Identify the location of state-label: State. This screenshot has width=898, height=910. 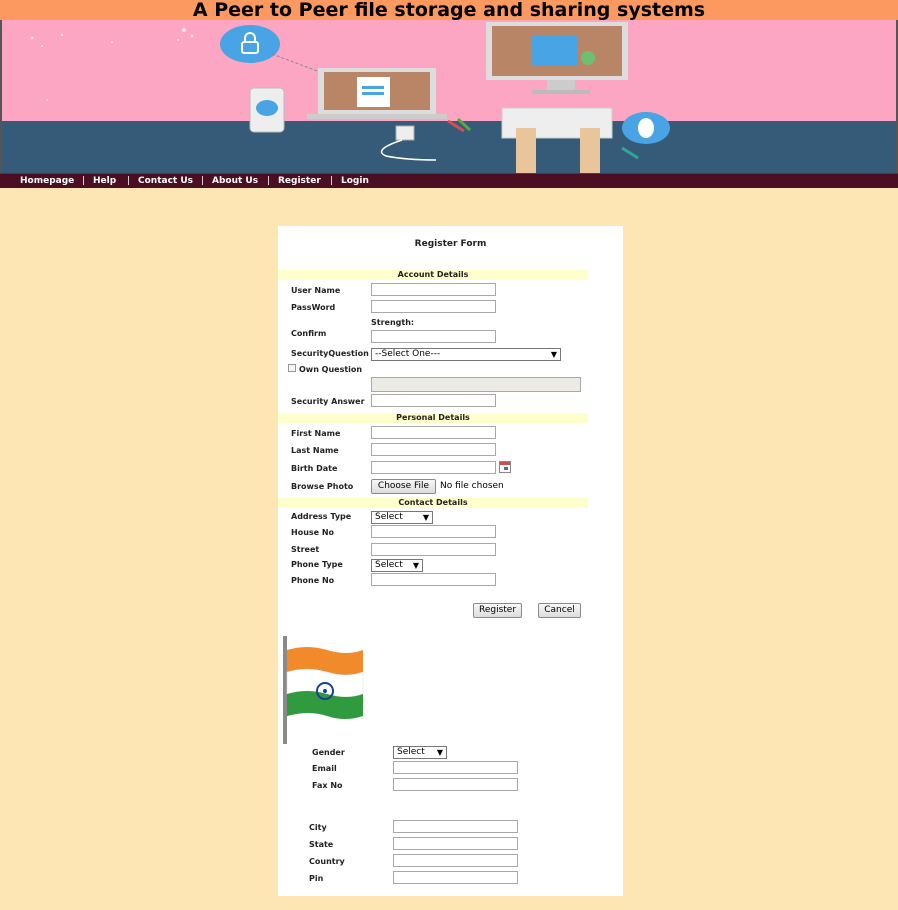
(321, 844).